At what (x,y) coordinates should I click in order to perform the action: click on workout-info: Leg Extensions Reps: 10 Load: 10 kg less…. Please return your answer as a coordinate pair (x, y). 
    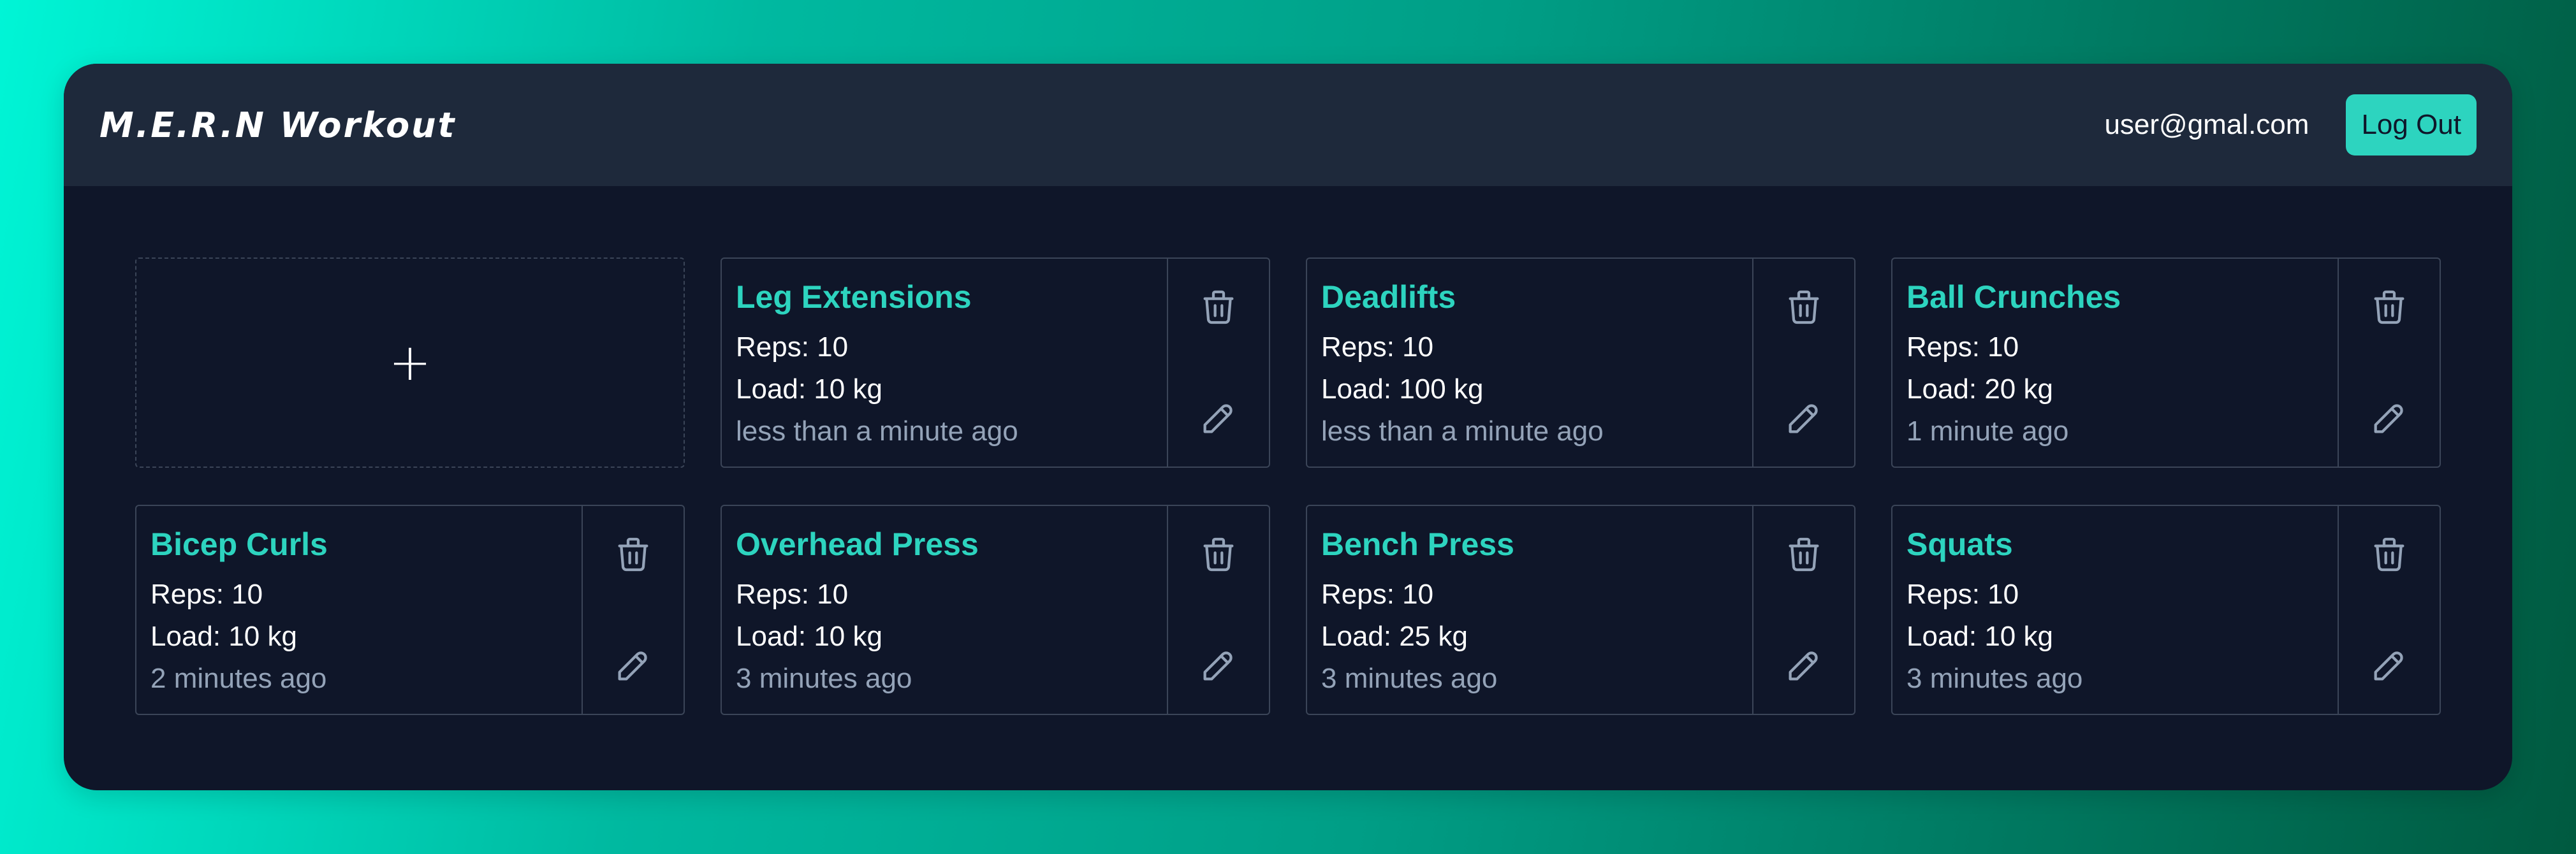
    Looking at the image, I should click on (944, 363).